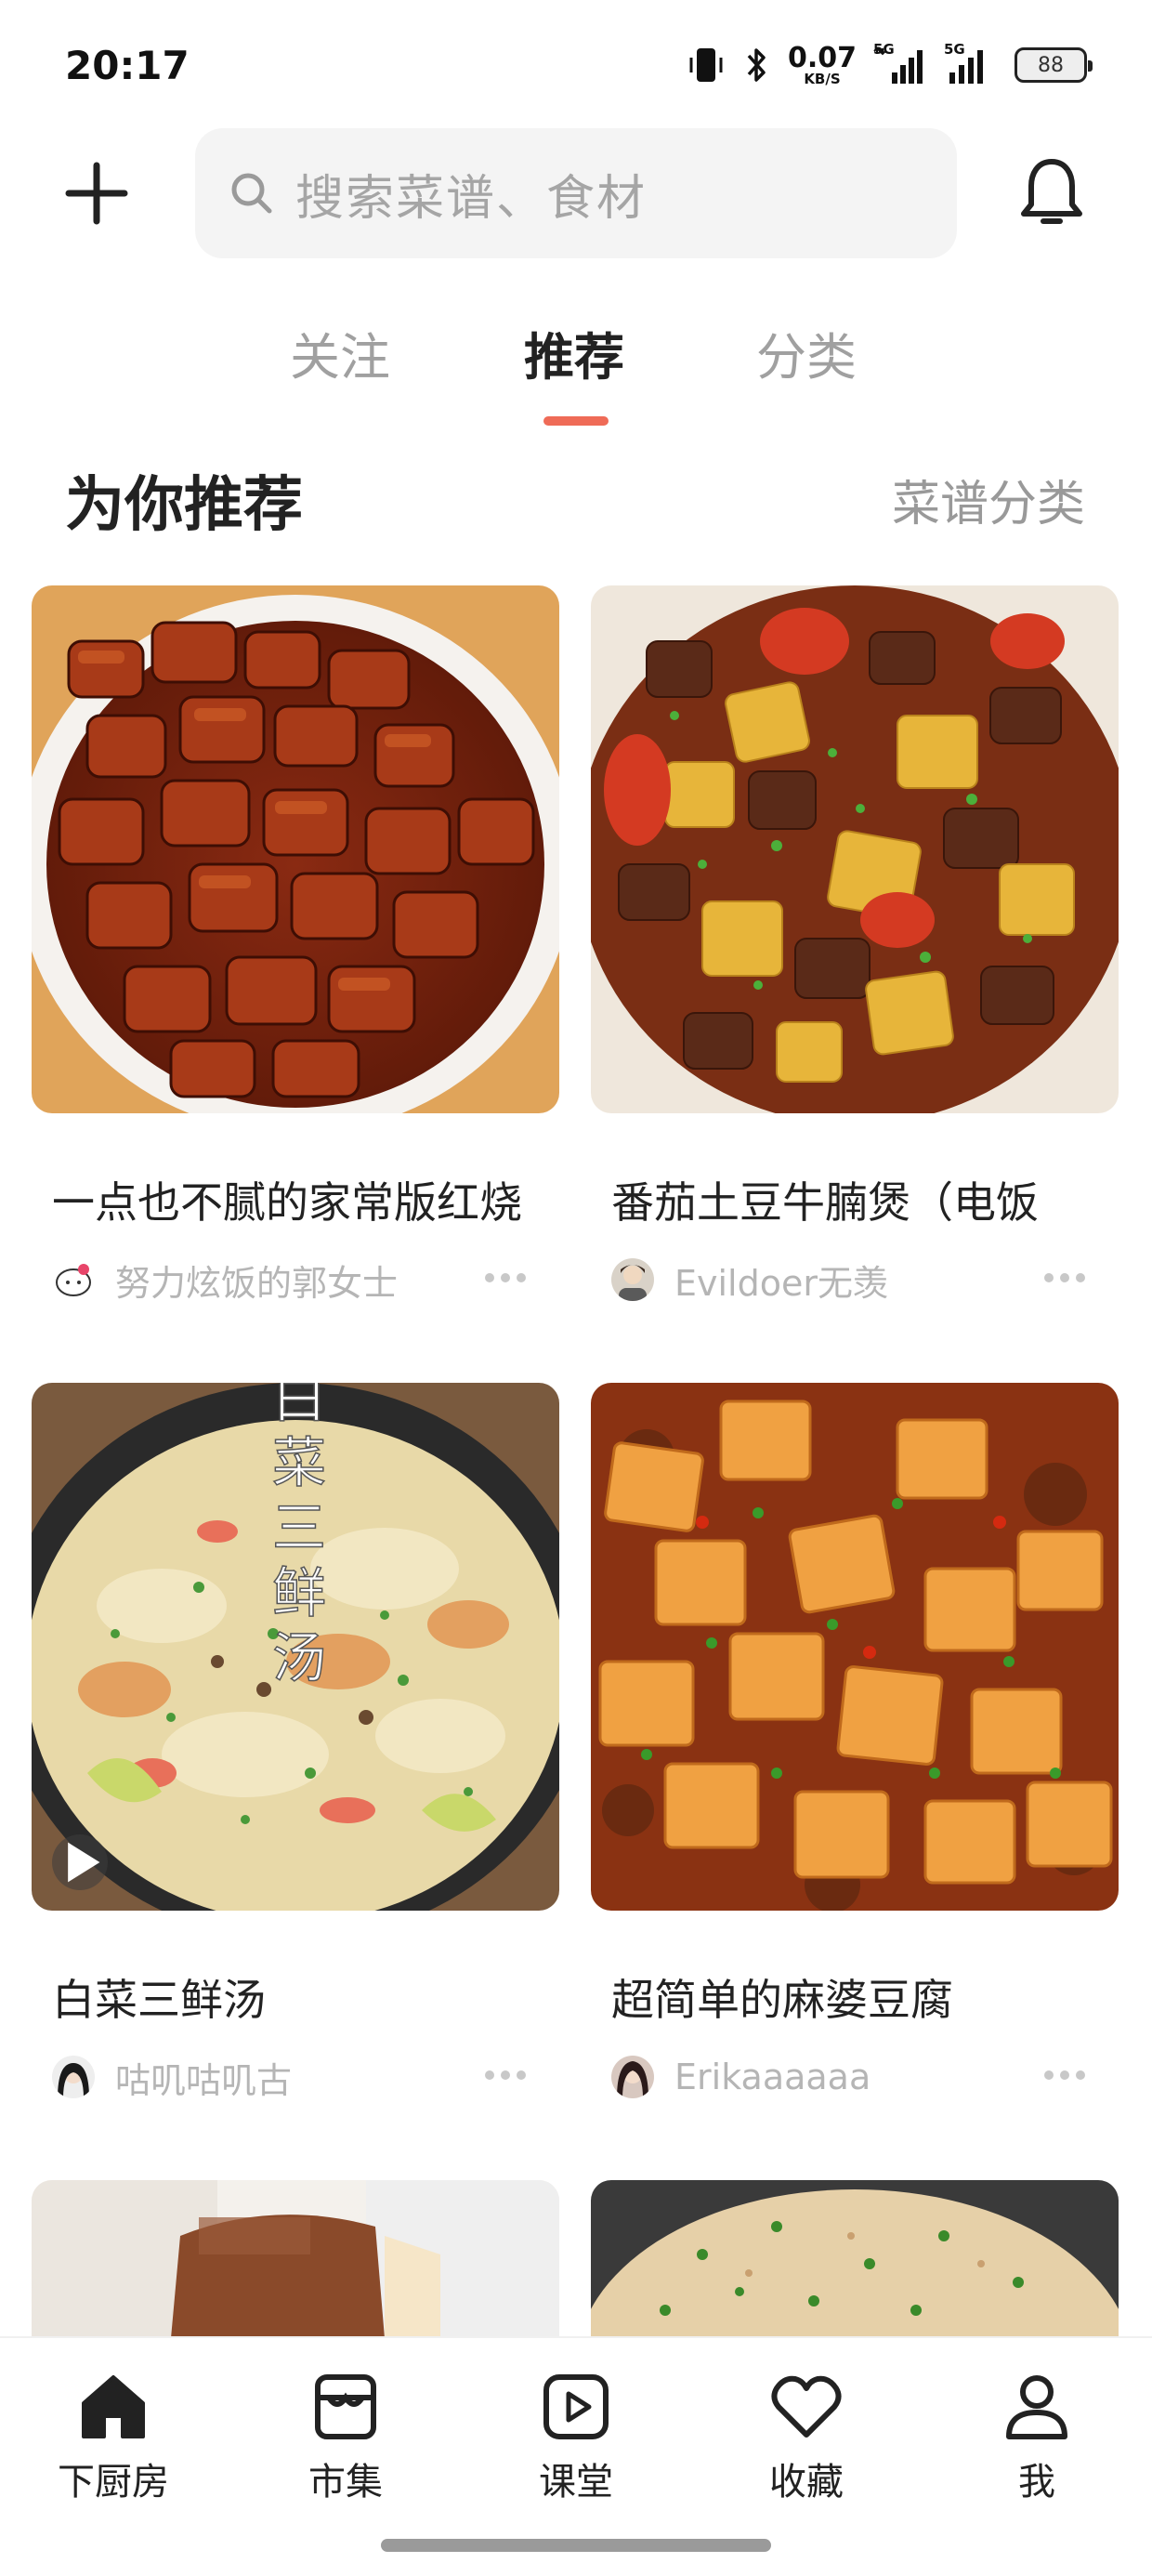 The image size is (1152, 2576). What do you see at coordinates (706, 65) in the screenshot?
I see `vibrate-icon` at bounding box center [706, 65].